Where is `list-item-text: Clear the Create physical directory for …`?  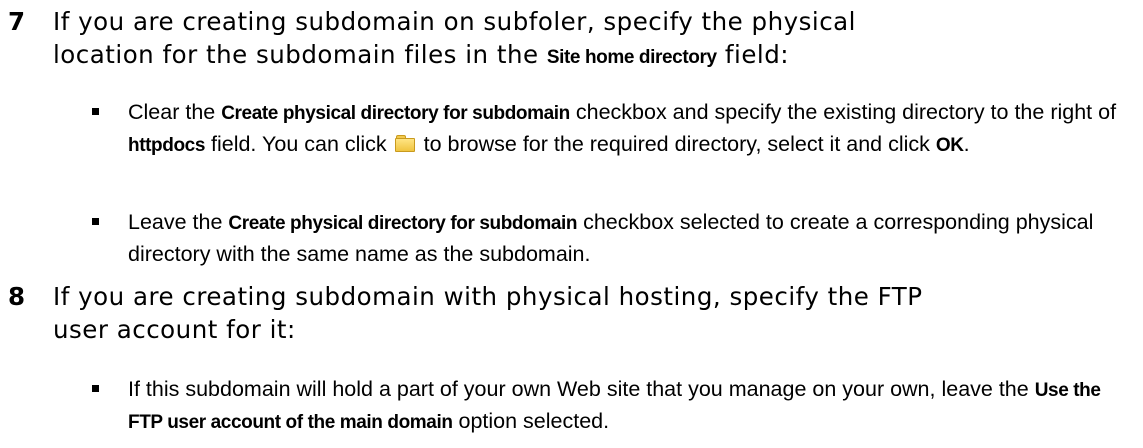 list-item-text: Clear the Create physical directory for … is located at coordinates (622, 128).